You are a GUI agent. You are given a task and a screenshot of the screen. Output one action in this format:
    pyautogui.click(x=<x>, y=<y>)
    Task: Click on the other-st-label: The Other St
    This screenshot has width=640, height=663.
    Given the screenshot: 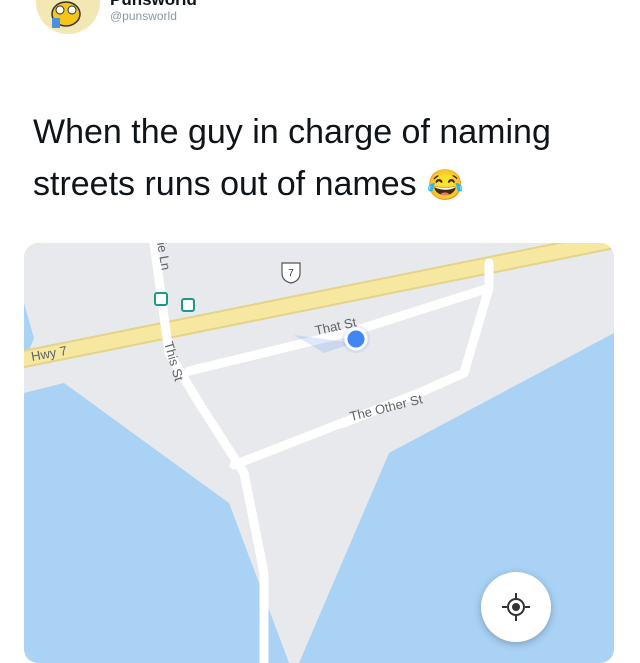 What is the action you would take?
    pyautogui.click(x=386, y=407)
    